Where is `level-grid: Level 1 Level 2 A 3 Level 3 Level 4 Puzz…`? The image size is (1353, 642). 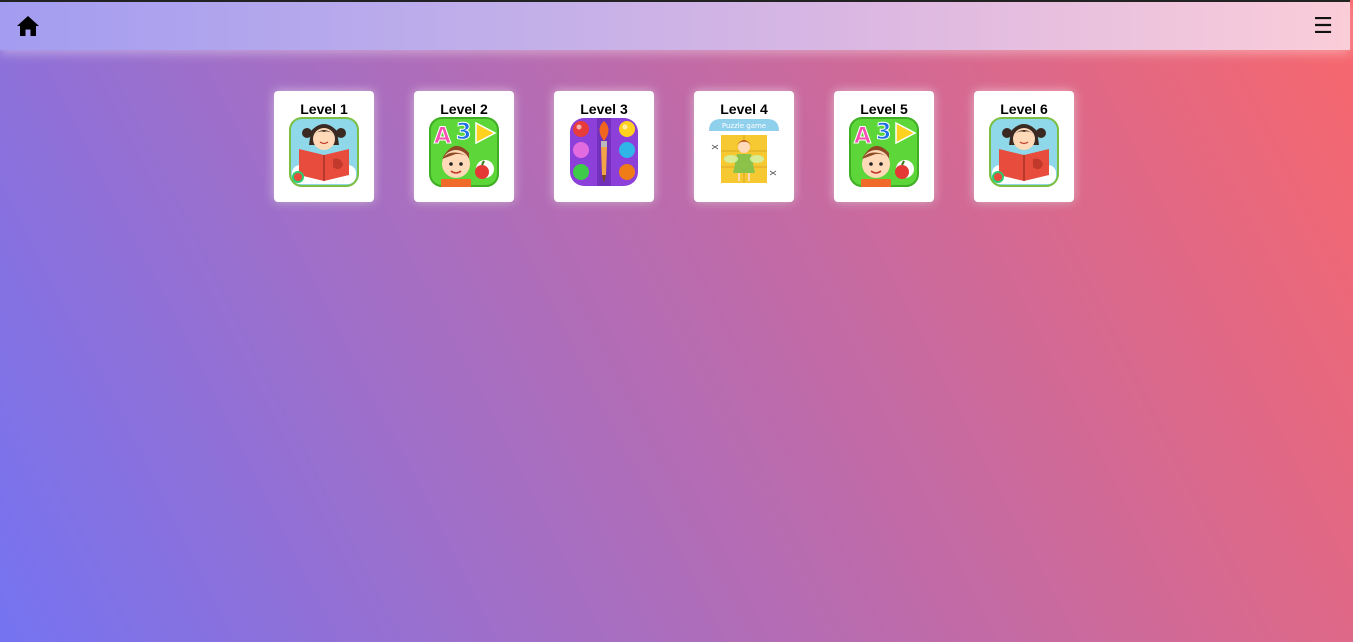 level-grid: Level 1 Level 2 A 3 Level 3 Level 4 Puzz… is located at coordinates (674, 146).